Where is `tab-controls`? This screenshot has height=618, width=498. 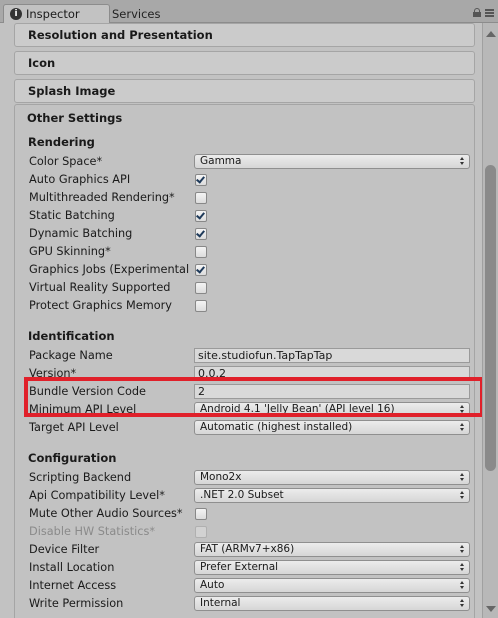 tab-controls is located at coordinates (483, 12).